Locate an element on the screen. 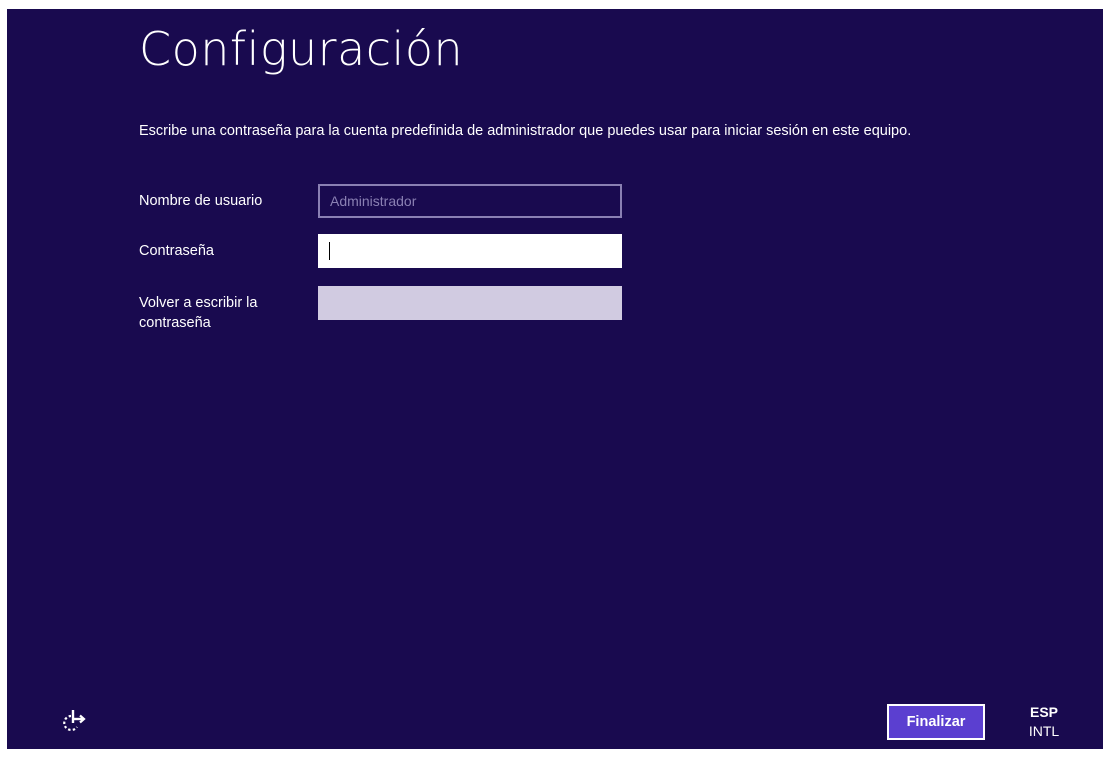 Image resolution: width=1110 pixels, height=758 pixels. ease-of-access-glyph is located at coordinates (74, 721).